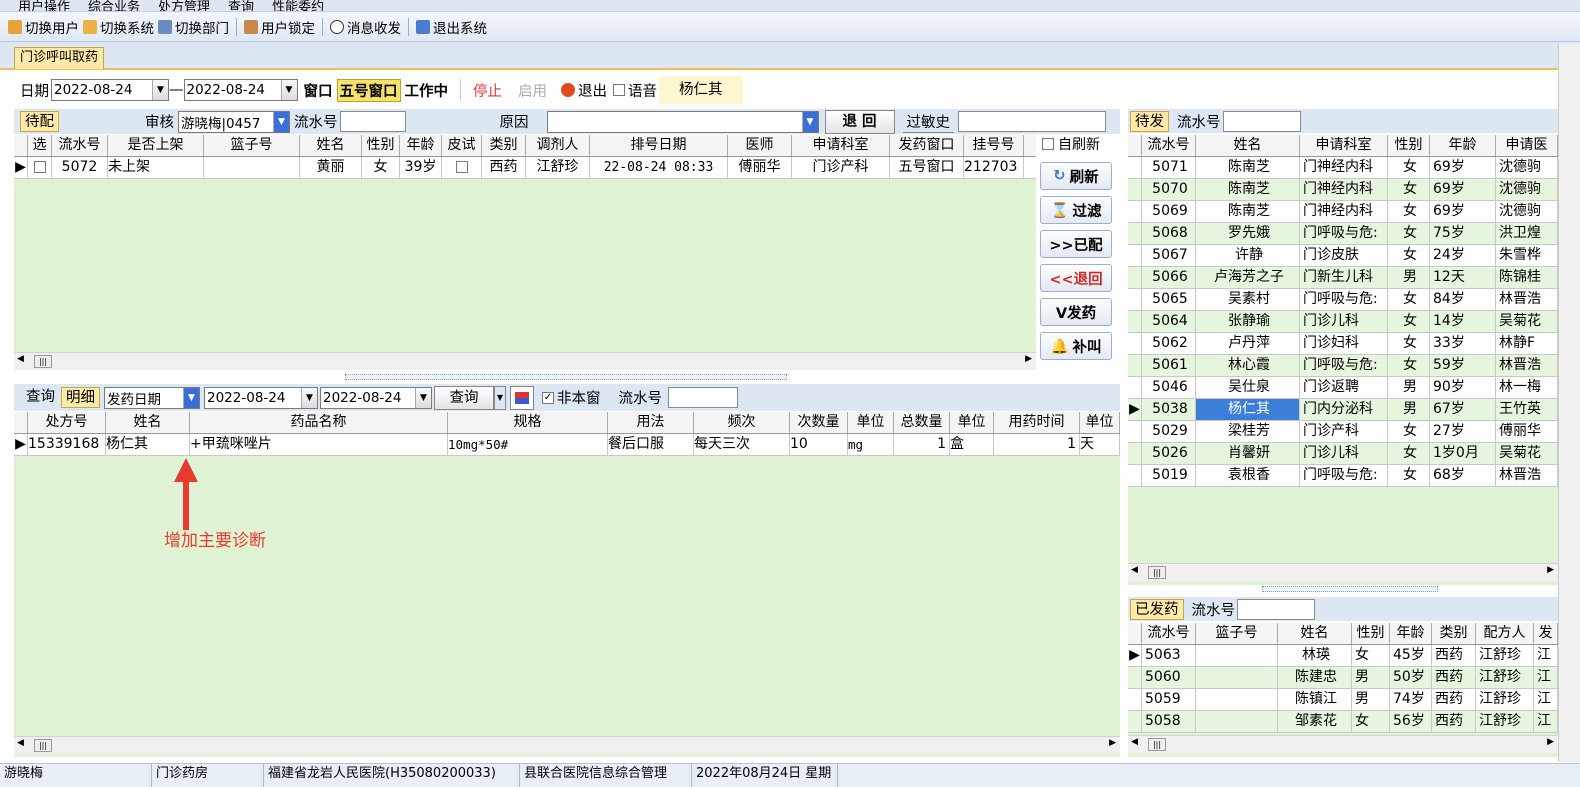 The height and width of the screenshot is (787, 1580). What do you see at coordinates (760, 145) in the screenshot?
I see `col-doctor: 医师` at bounding box center [760, 145].